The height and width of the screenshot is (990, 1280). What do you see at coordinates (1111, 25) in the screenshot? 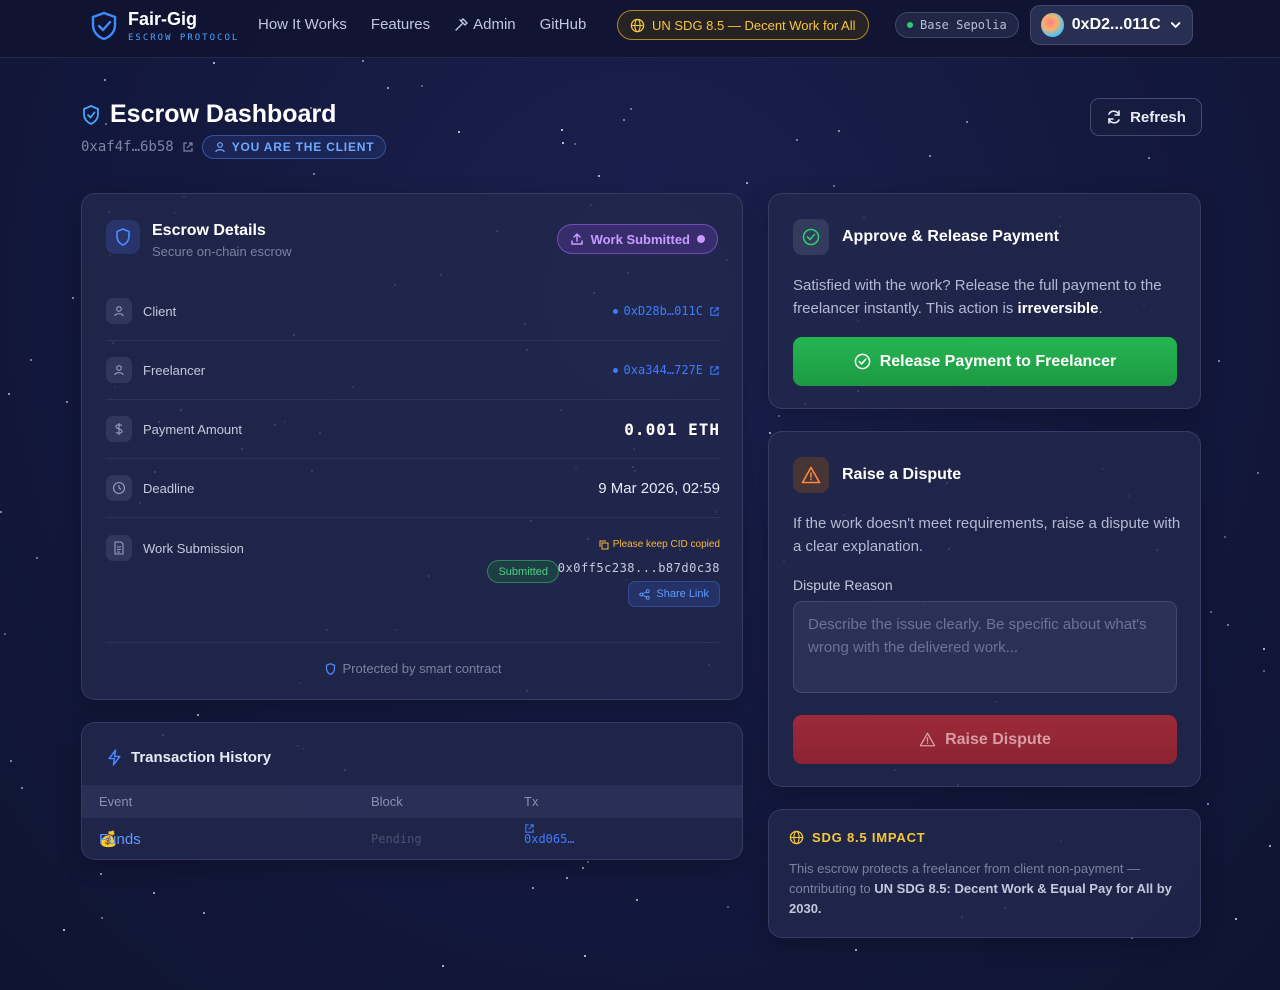
I see `wallet-button: 0xD2...011C` at bounding box center [1111, 25].